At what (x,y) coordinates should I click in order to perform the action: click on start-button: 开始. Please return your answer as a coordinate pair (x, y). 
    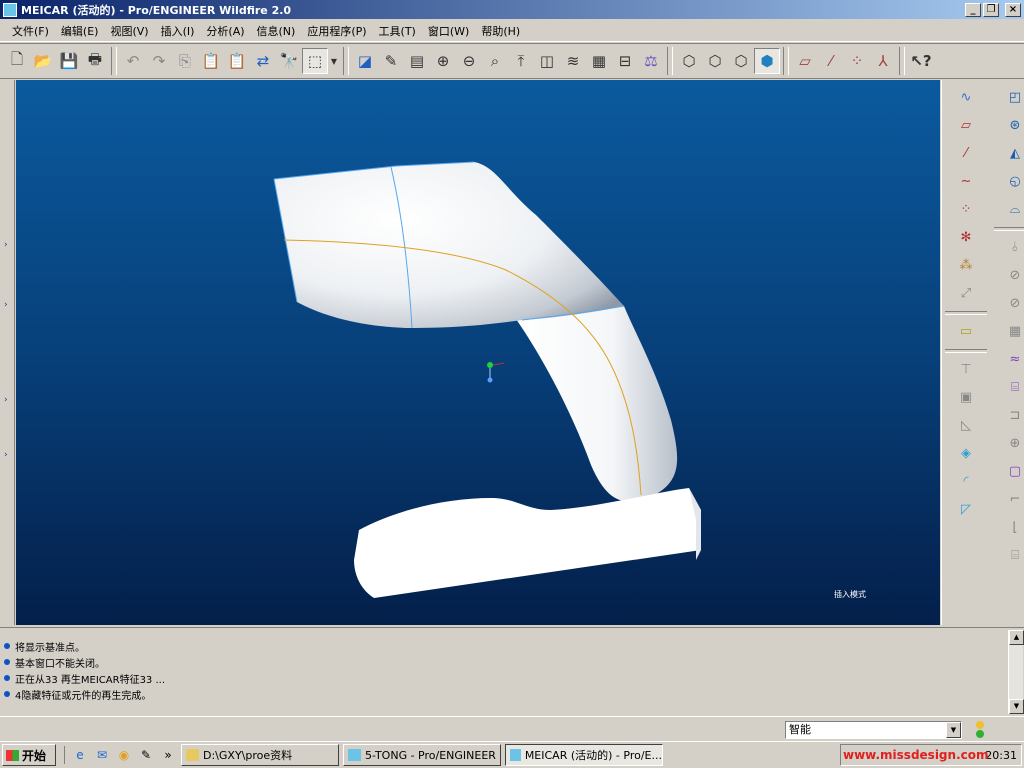
    Looking at the image, I should click on (29, 755).